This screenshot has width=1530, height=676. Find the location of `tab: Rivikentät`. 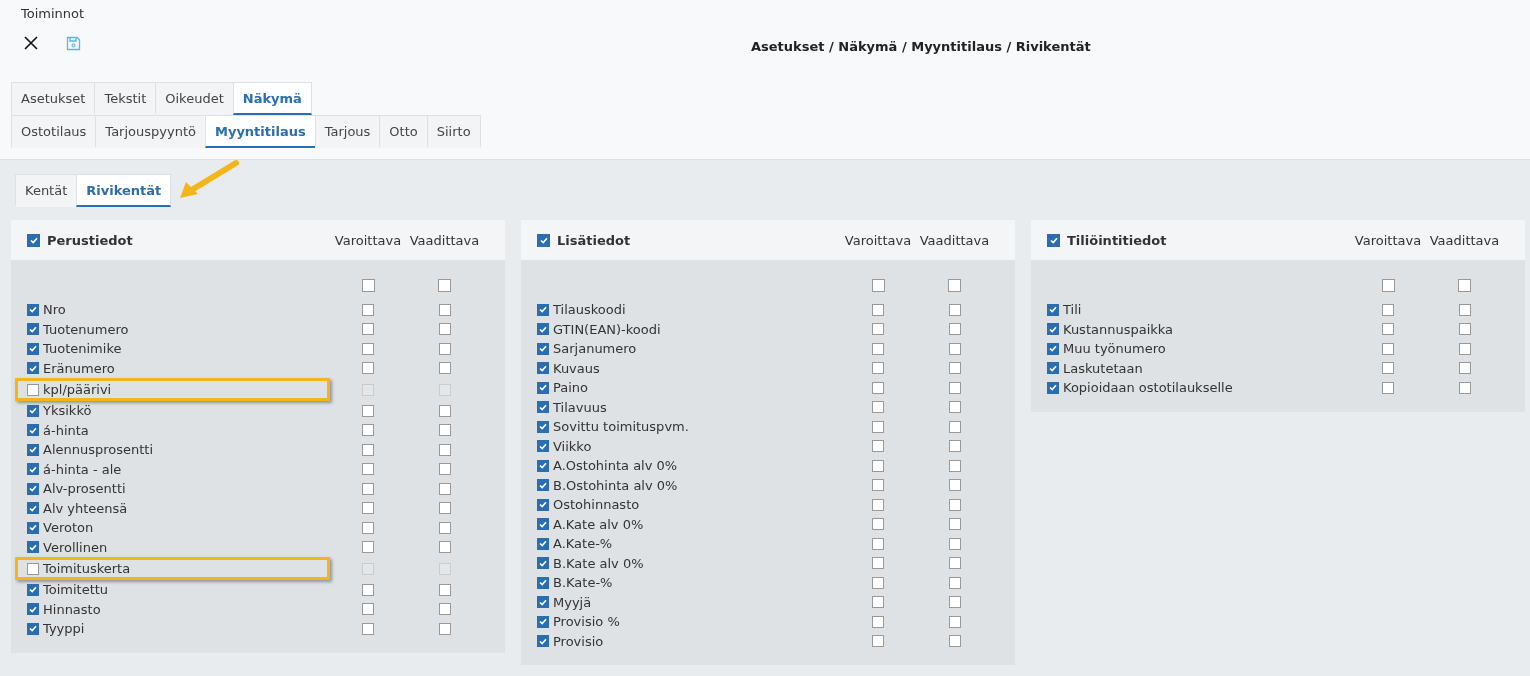

tab: Rivikentät is located at coordinates (124, 190).